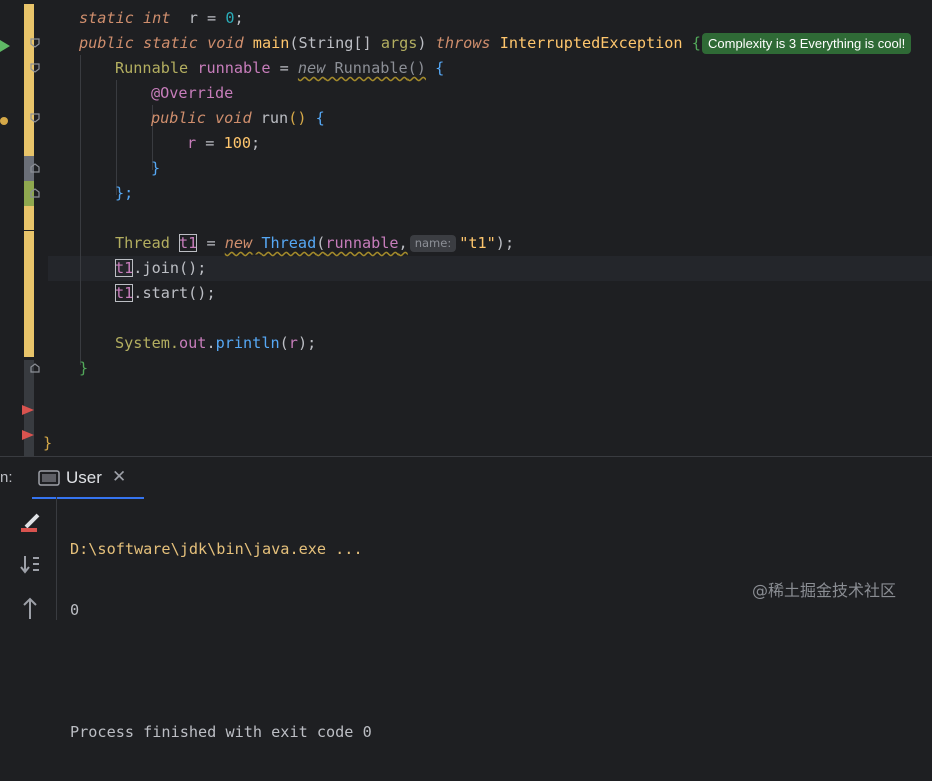 The width and height of the screenshot is (932, 781). I want to click on code-line-14: }, so click(47, 443).